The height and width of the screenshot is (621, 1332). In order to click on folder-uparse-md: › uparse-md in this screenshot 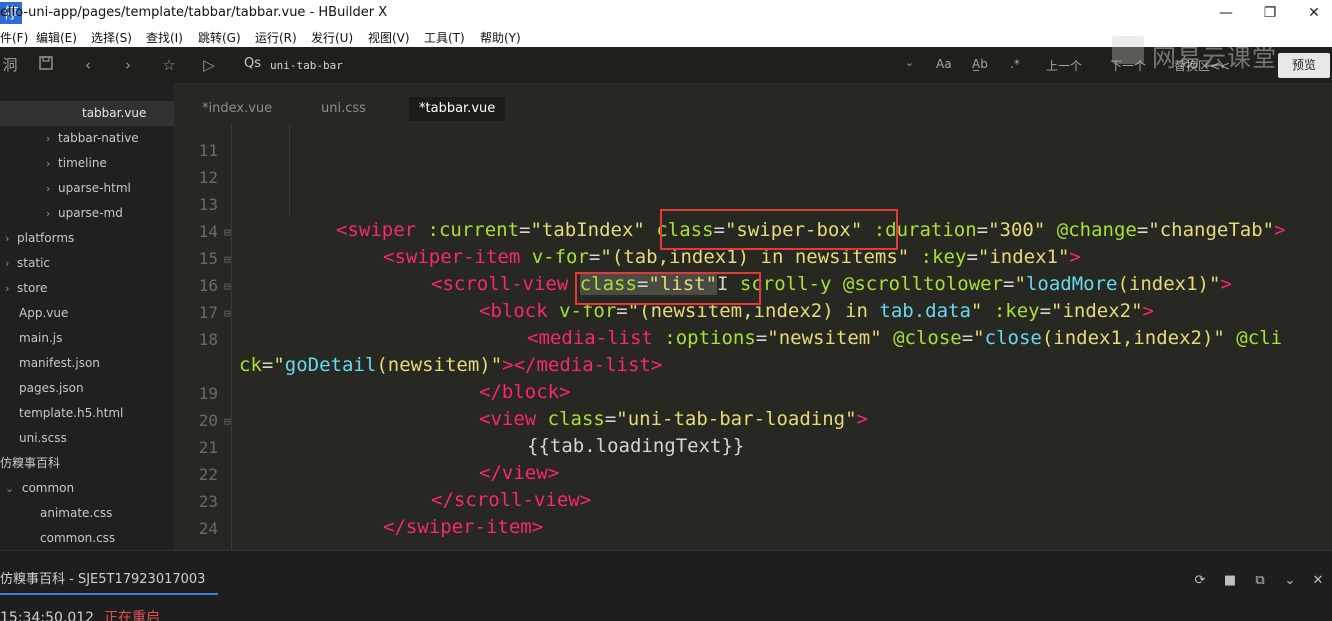, I will do `click(84, 213)`.